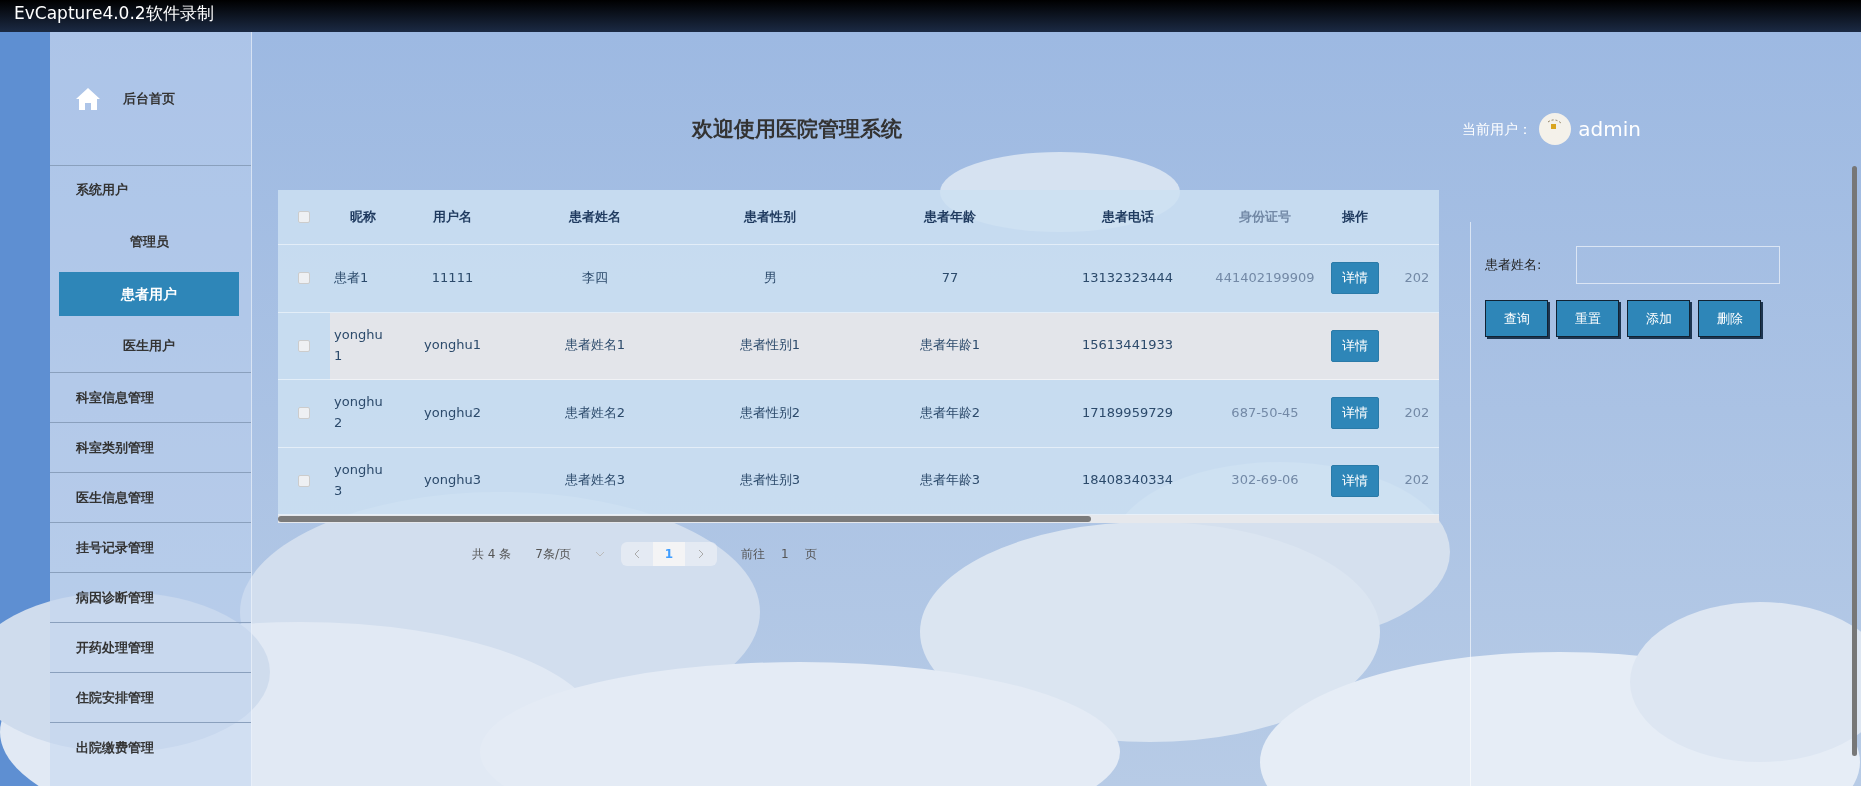 This screenshot has height=786, width=1861. Describe the element at coordinates (150, 597) in the screenshot. I see `sidebar-item: 病因诊断管理` at that location.